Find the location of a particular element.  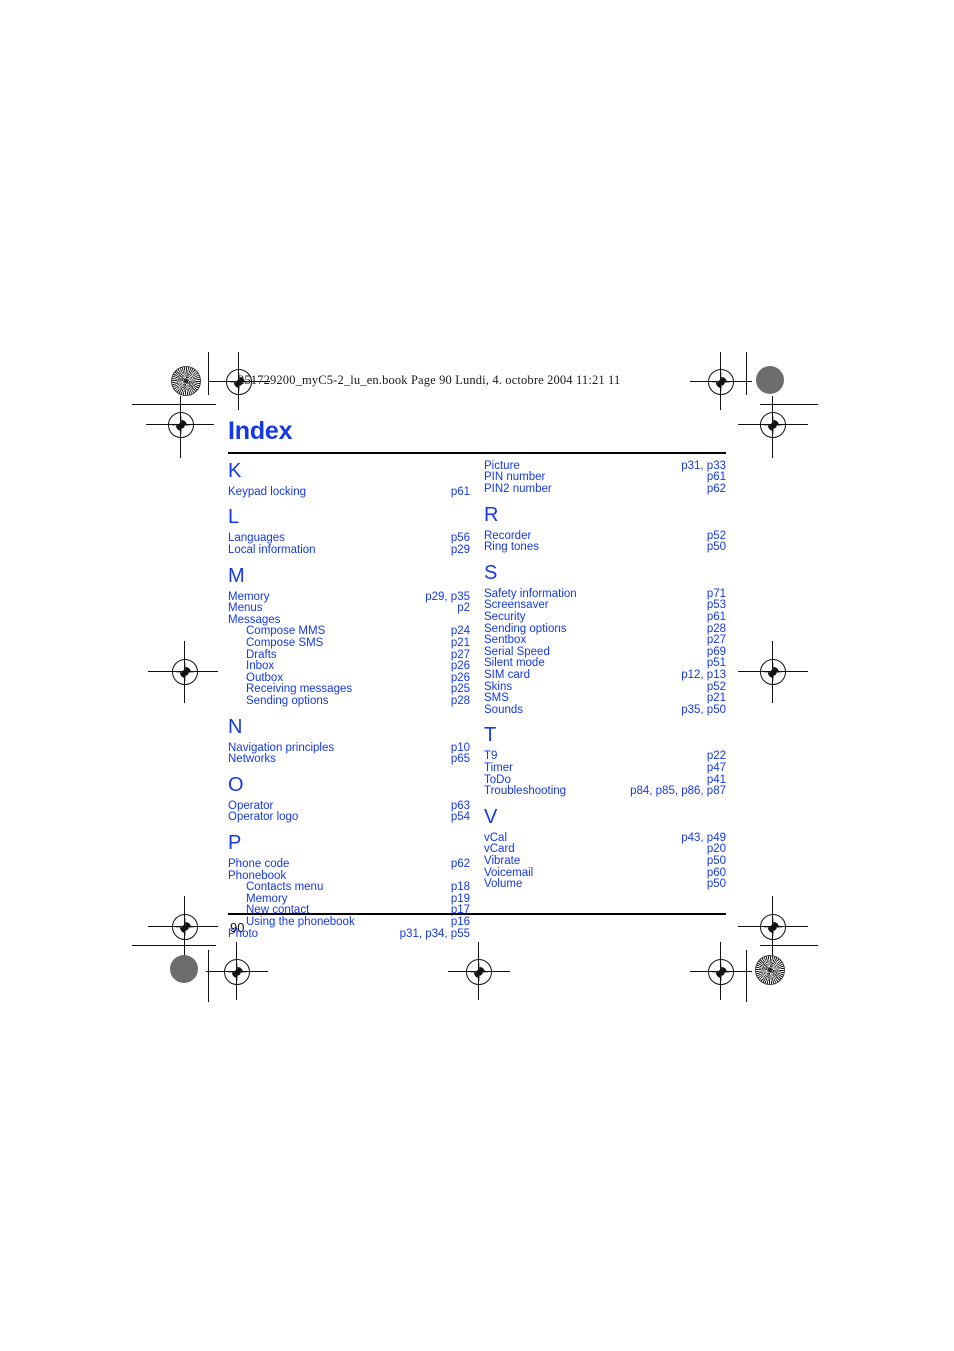

trim-line-top-left is located at coordinates (174, 405).